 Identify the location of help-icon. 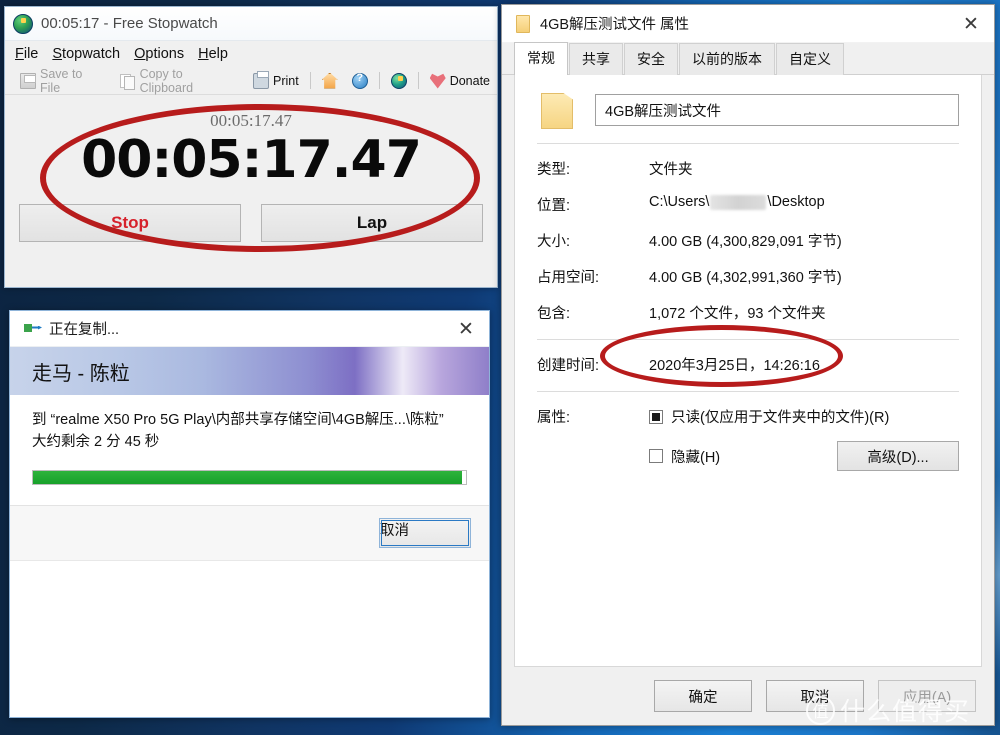
(359, 80).